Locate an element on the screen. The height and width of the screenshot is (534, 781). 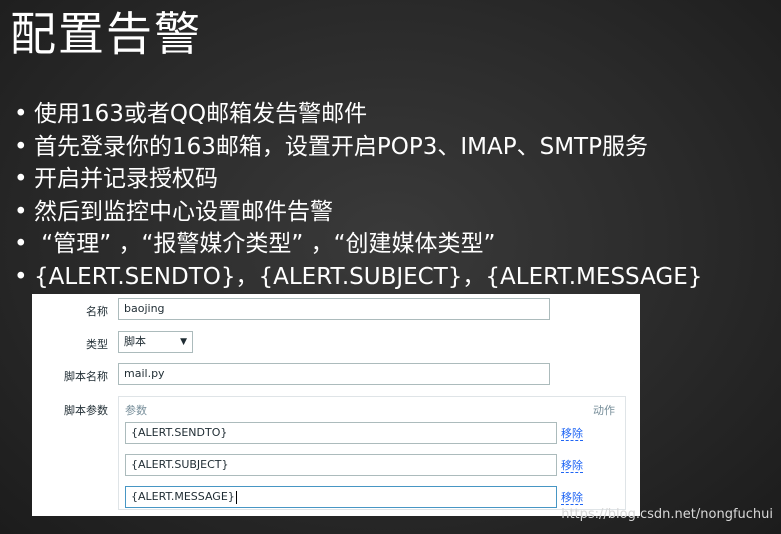
watermark-url: https://blog.csdn.net/nongfuchui is located at coordinates (667, 514).